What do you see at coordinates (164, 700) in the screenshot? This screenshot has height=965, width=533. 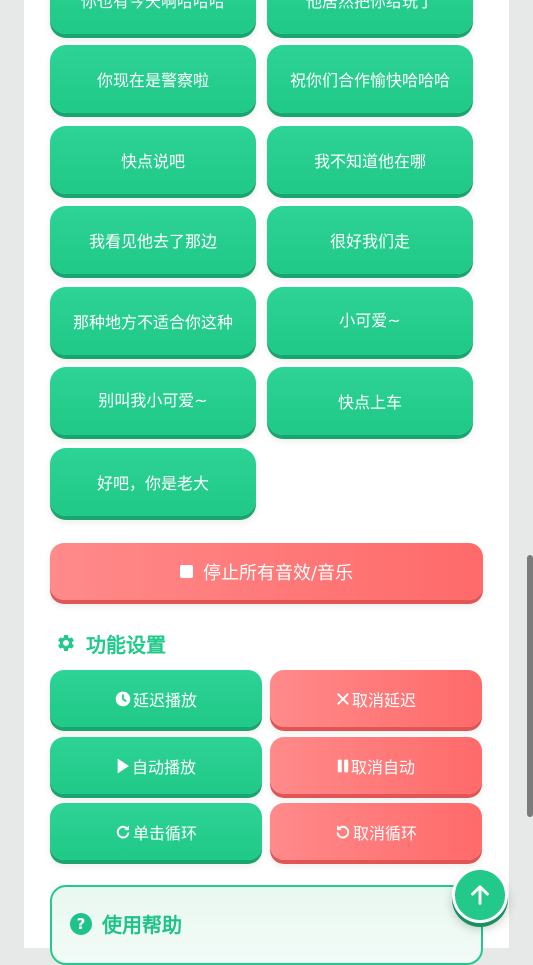 I see `delay-play-label: 延迟播放` at bounding box center [164, 700].